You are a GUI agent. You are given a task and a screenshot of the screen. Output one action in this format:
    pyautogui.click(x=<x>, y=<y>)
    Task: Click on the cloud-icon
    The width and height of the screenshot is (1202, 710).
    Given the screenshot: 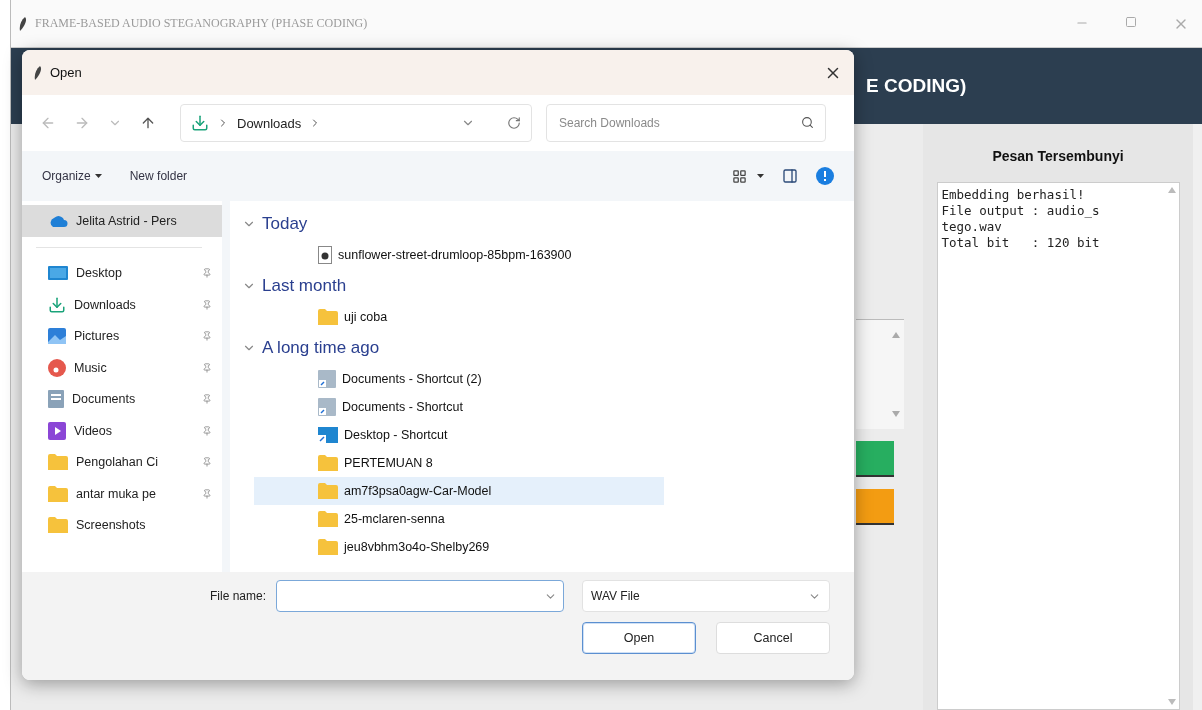 What is the action you would take?
    pyautogui.click(x=58, y=220)
    